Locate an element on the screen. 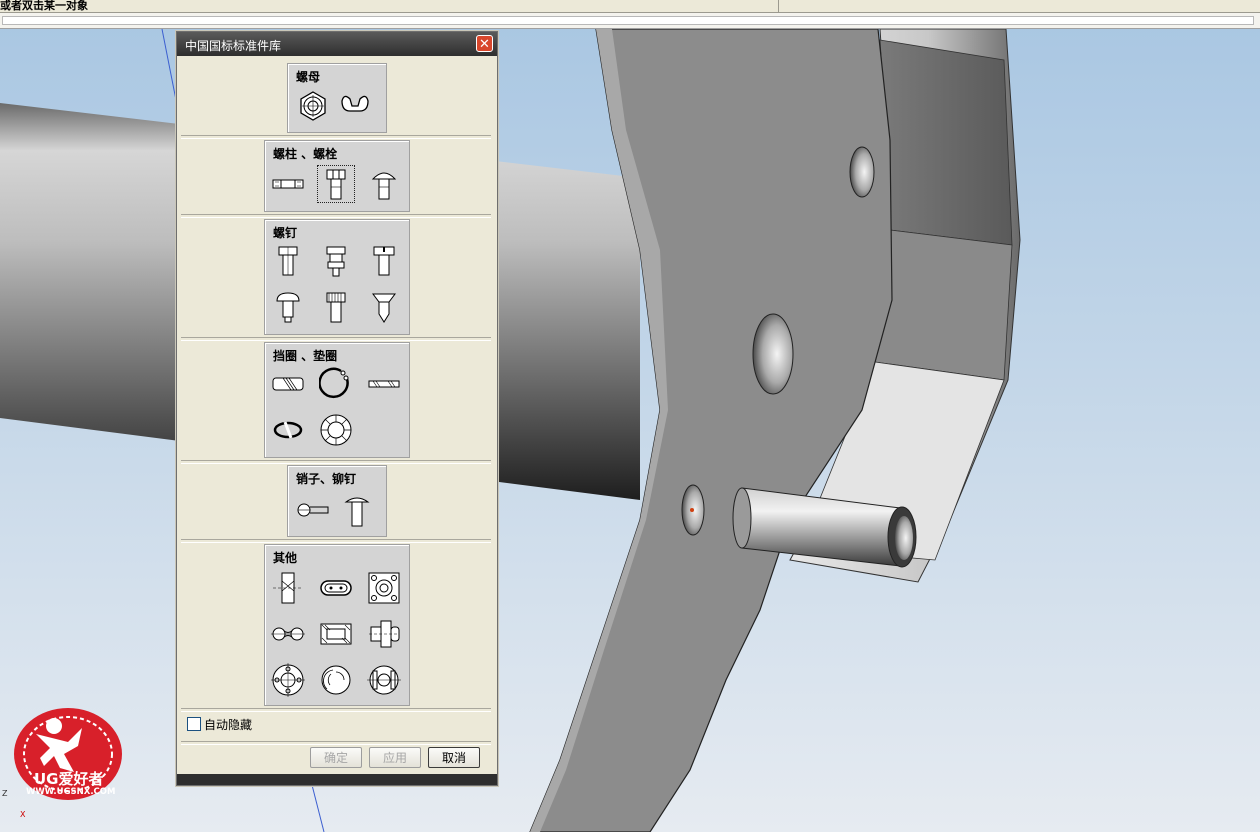 Image resolution: width=1260 pixels, height=832 pixels. dialog-title: 中国国标标准件库 is located at coordinates (233, 46).